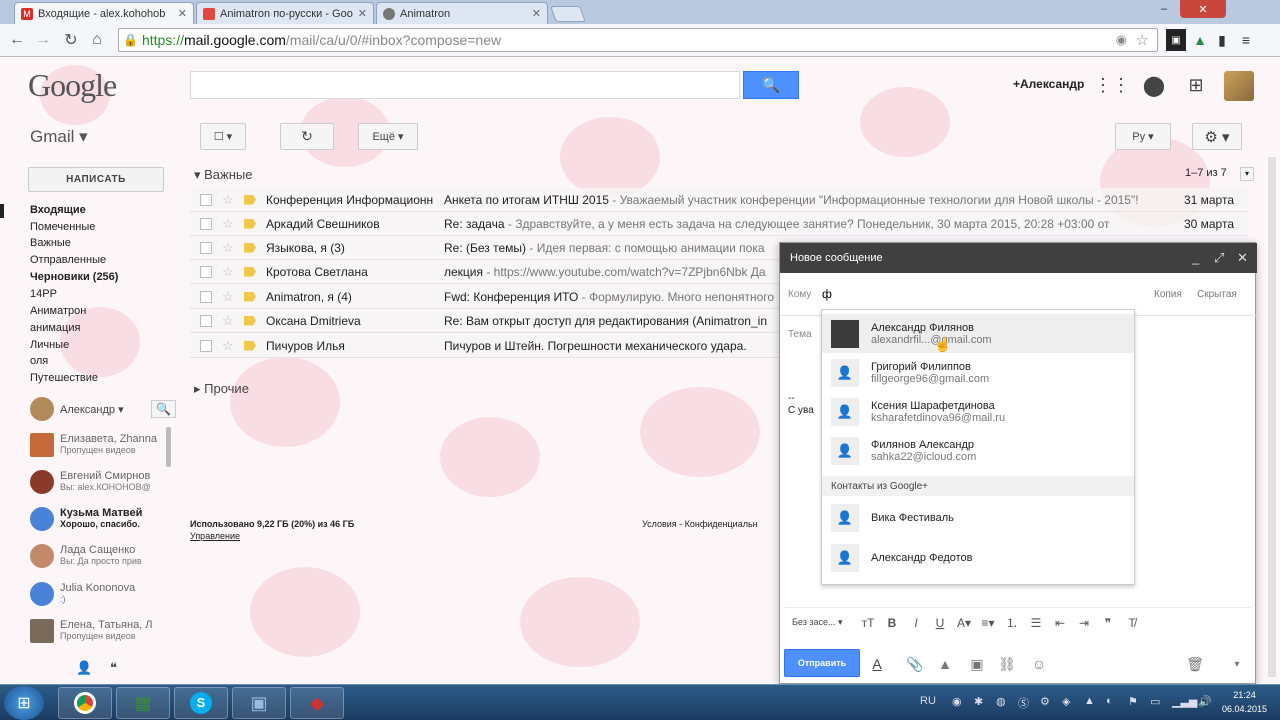 The image size is (1280, 720). Describe the element at coordinates (113, 668) in the screenshot. I see `hangouts-quote-icon: ❝` at that location.